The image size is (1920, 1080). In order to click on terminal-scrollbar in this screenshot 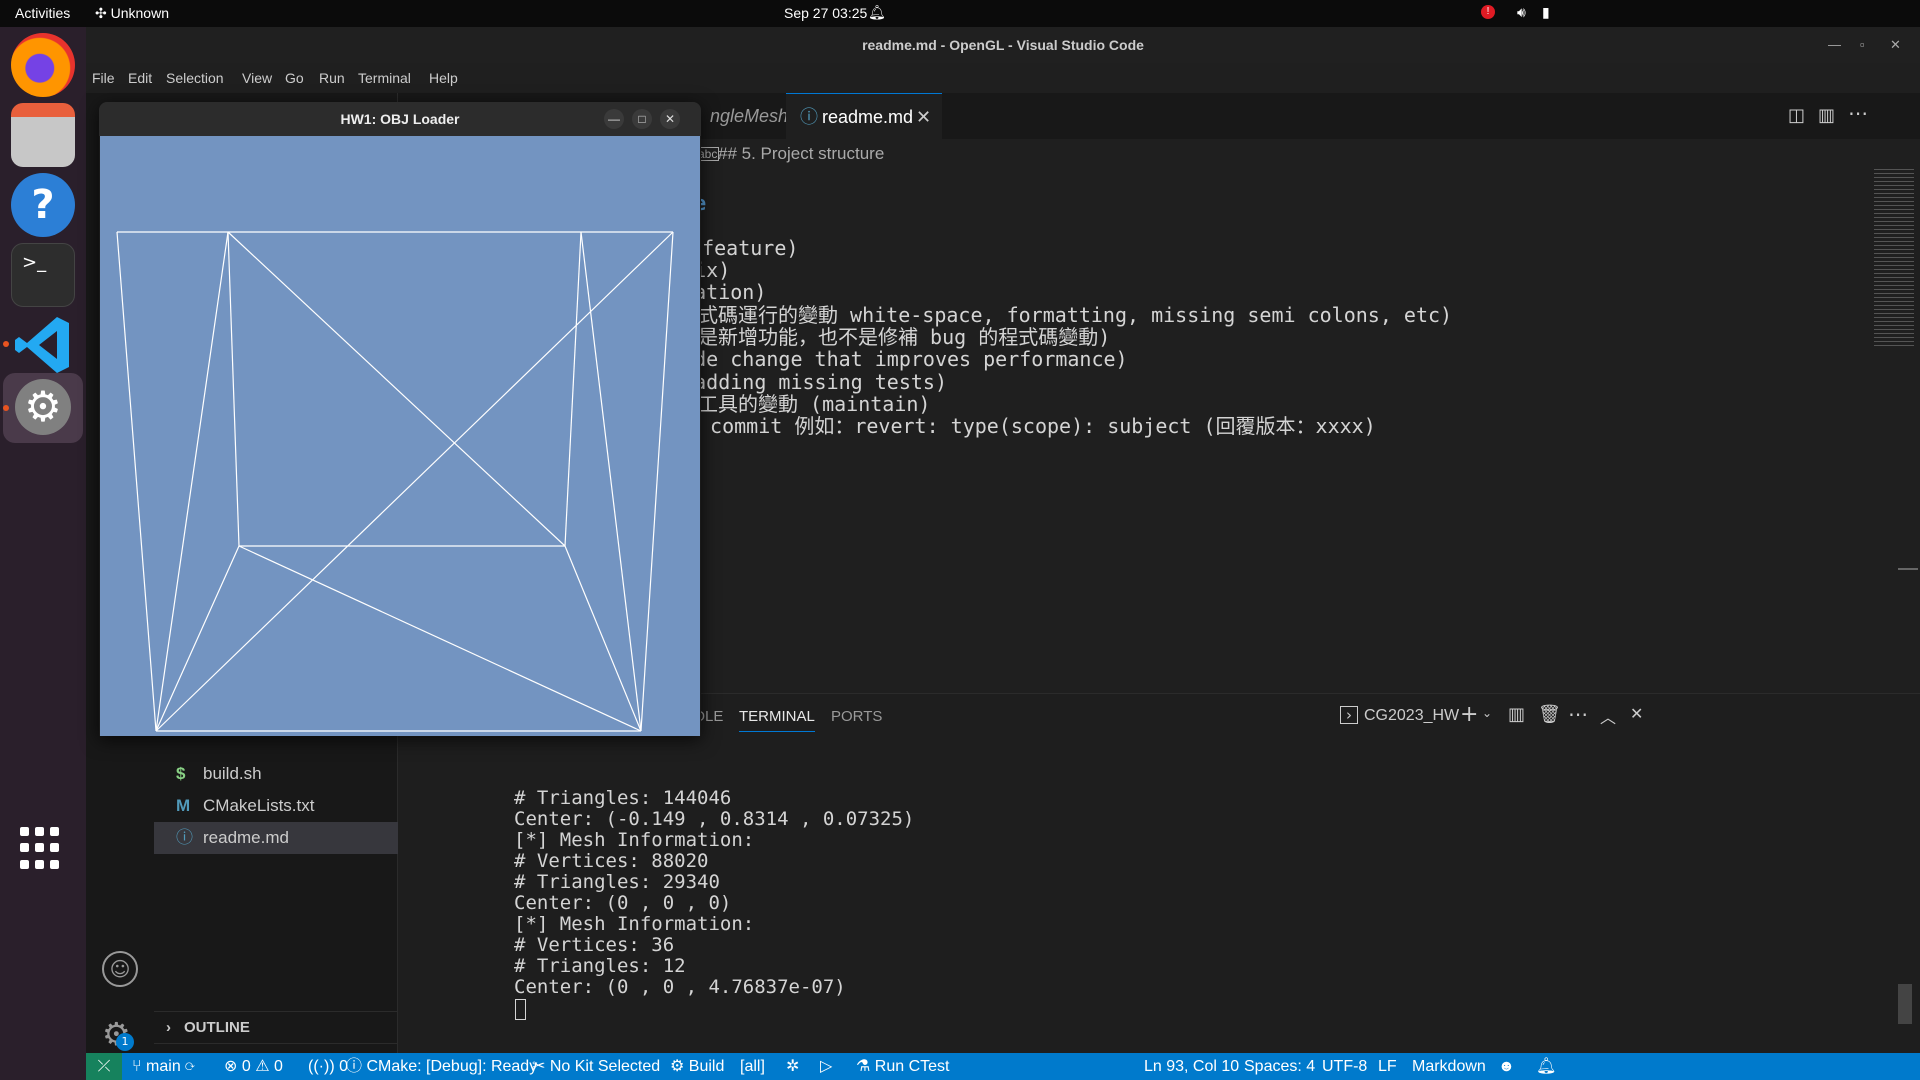, I will do `click(1905, 1004)`.